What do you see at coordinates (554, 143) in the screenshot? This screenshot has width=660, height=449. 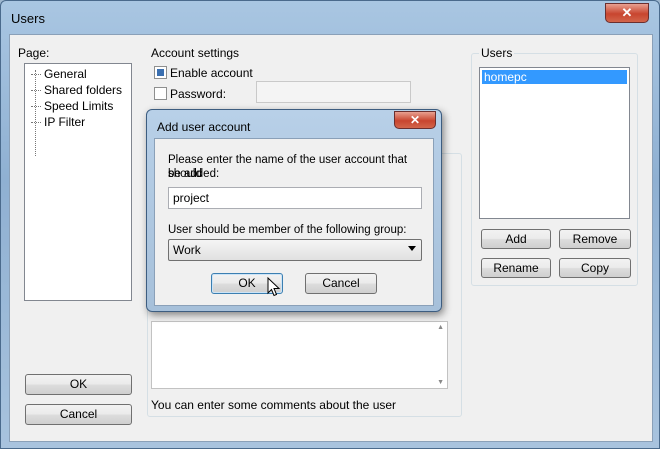 I see `users-list: homepc` at bounding box center [554, 143].